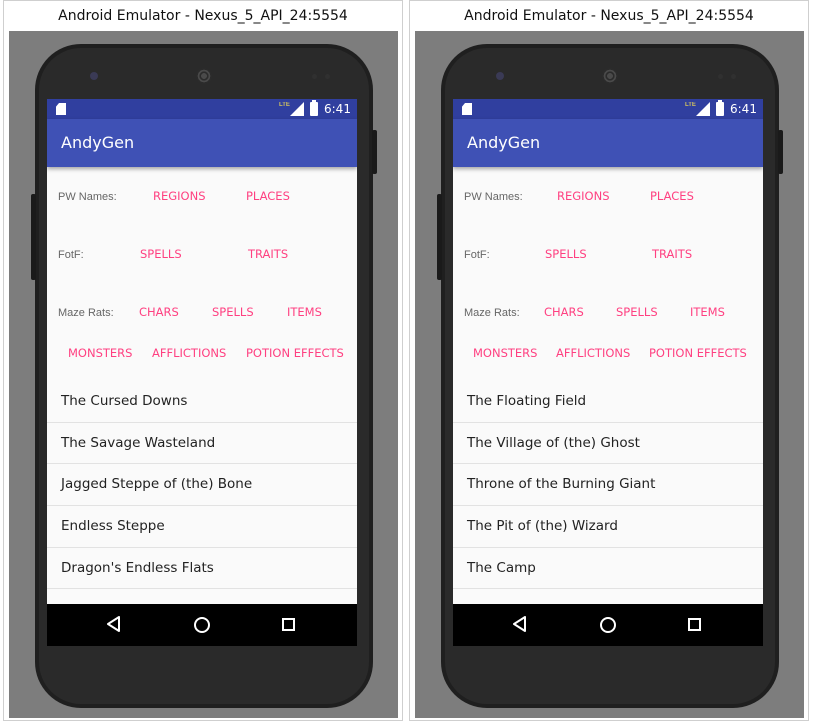 The image size is (817, 721). Describe the element at coordinates (608, 527) in the screenshot. I see `list-item: The Pit of (the) Wizard` at that location.